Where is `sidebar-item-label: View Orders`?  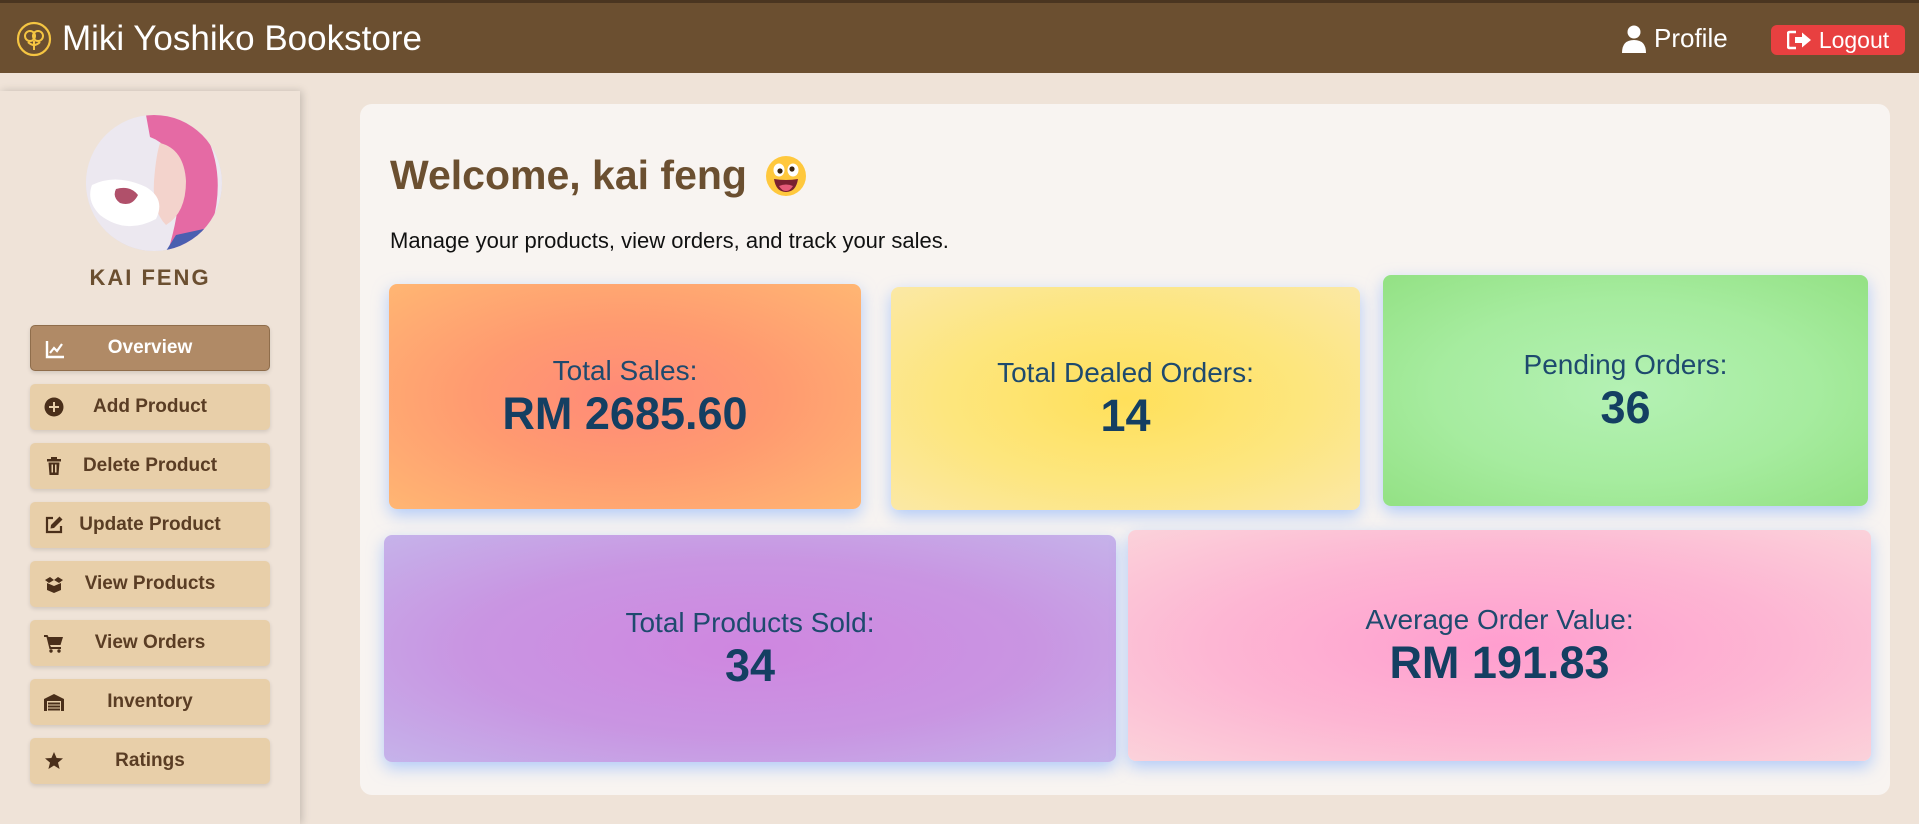 sidebar-item-label: View Orders is located at coordinates (150, 642).